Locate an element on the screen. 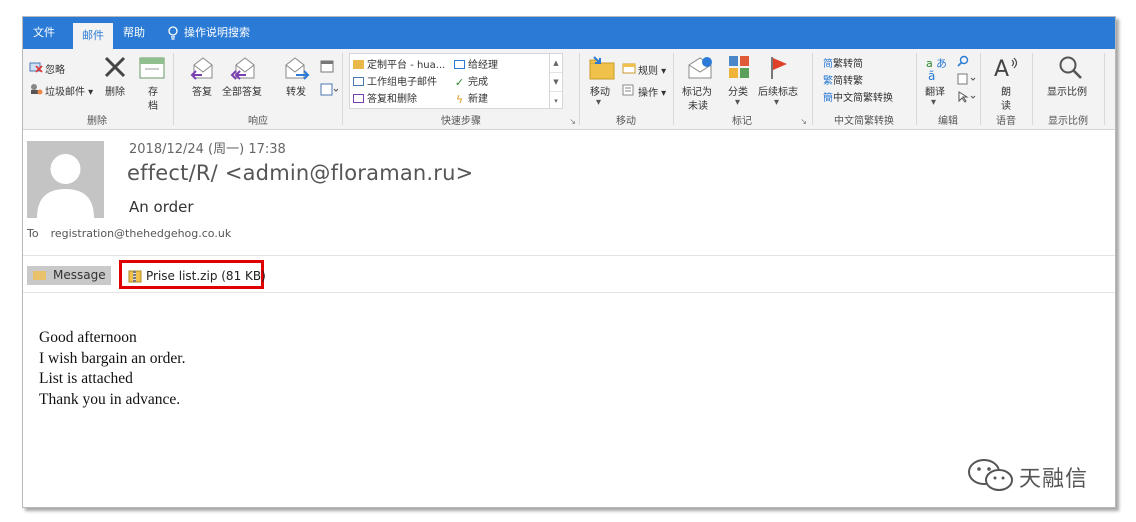 The height and width of the screenshot is (522, 1136). ignore-button: 忽略 is located at coordinates (55, 68).